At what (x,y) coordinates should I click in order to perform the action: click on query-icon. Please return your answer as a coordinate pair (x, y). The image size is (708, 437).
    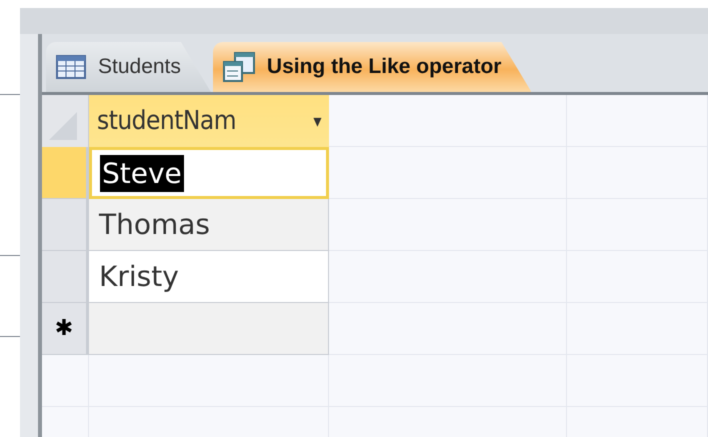
    Looking at the image, I should click on (238, 67).